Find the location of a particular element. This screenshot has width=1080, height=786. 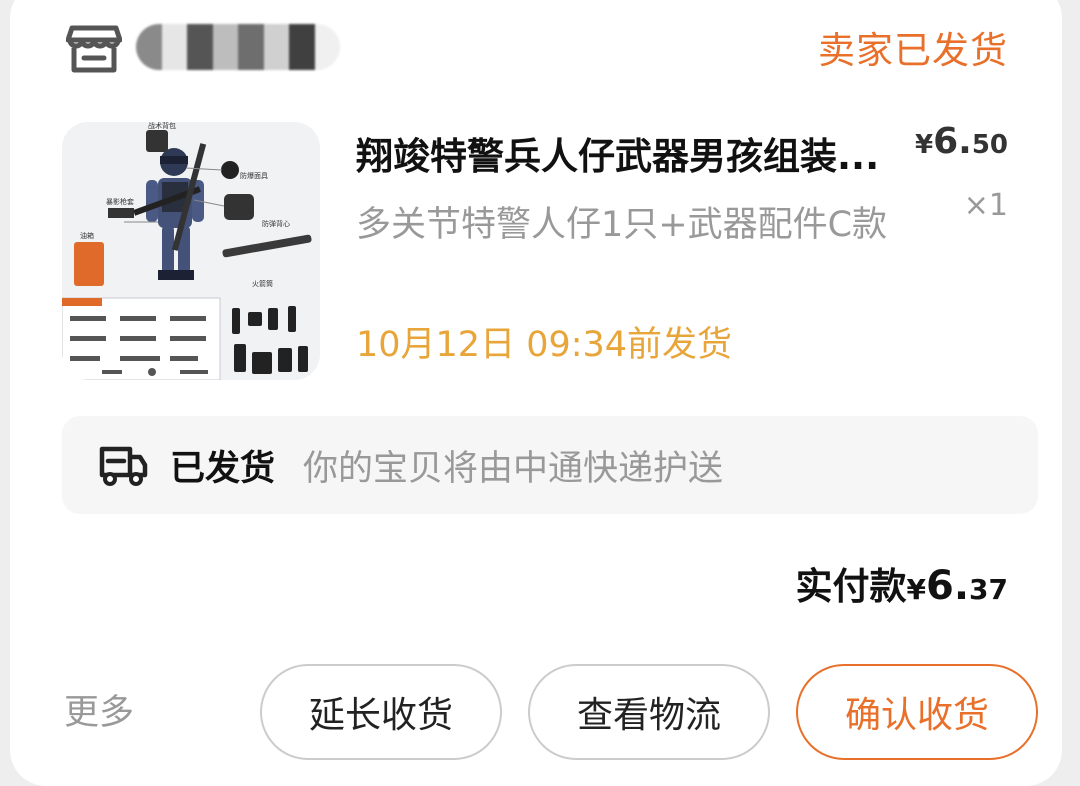

shop-name-blurred is located at coordinates (238, 47).